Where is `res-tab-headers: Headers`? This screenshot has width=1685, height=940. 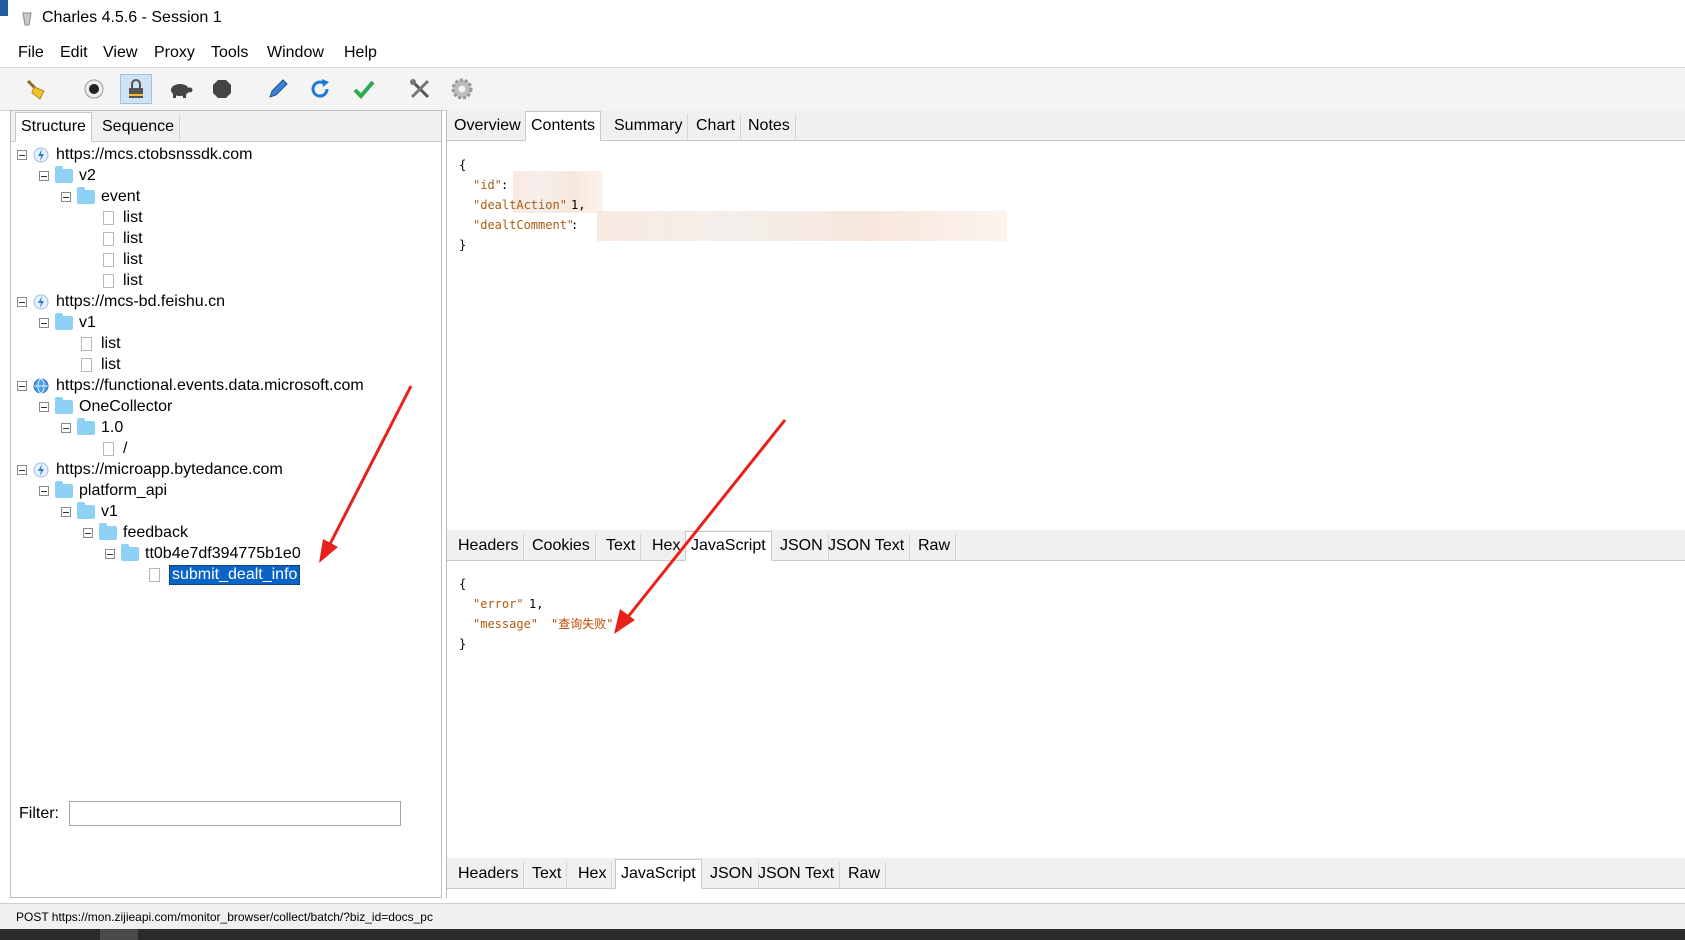
res-tab-headers: Headers is located at coordinates (489, 875).